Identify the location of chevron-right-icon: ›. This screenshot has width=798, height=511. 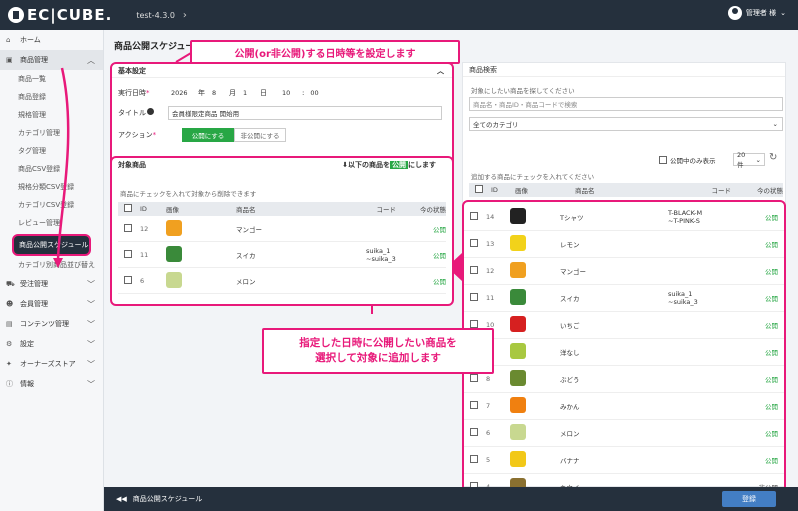
(185, 15).